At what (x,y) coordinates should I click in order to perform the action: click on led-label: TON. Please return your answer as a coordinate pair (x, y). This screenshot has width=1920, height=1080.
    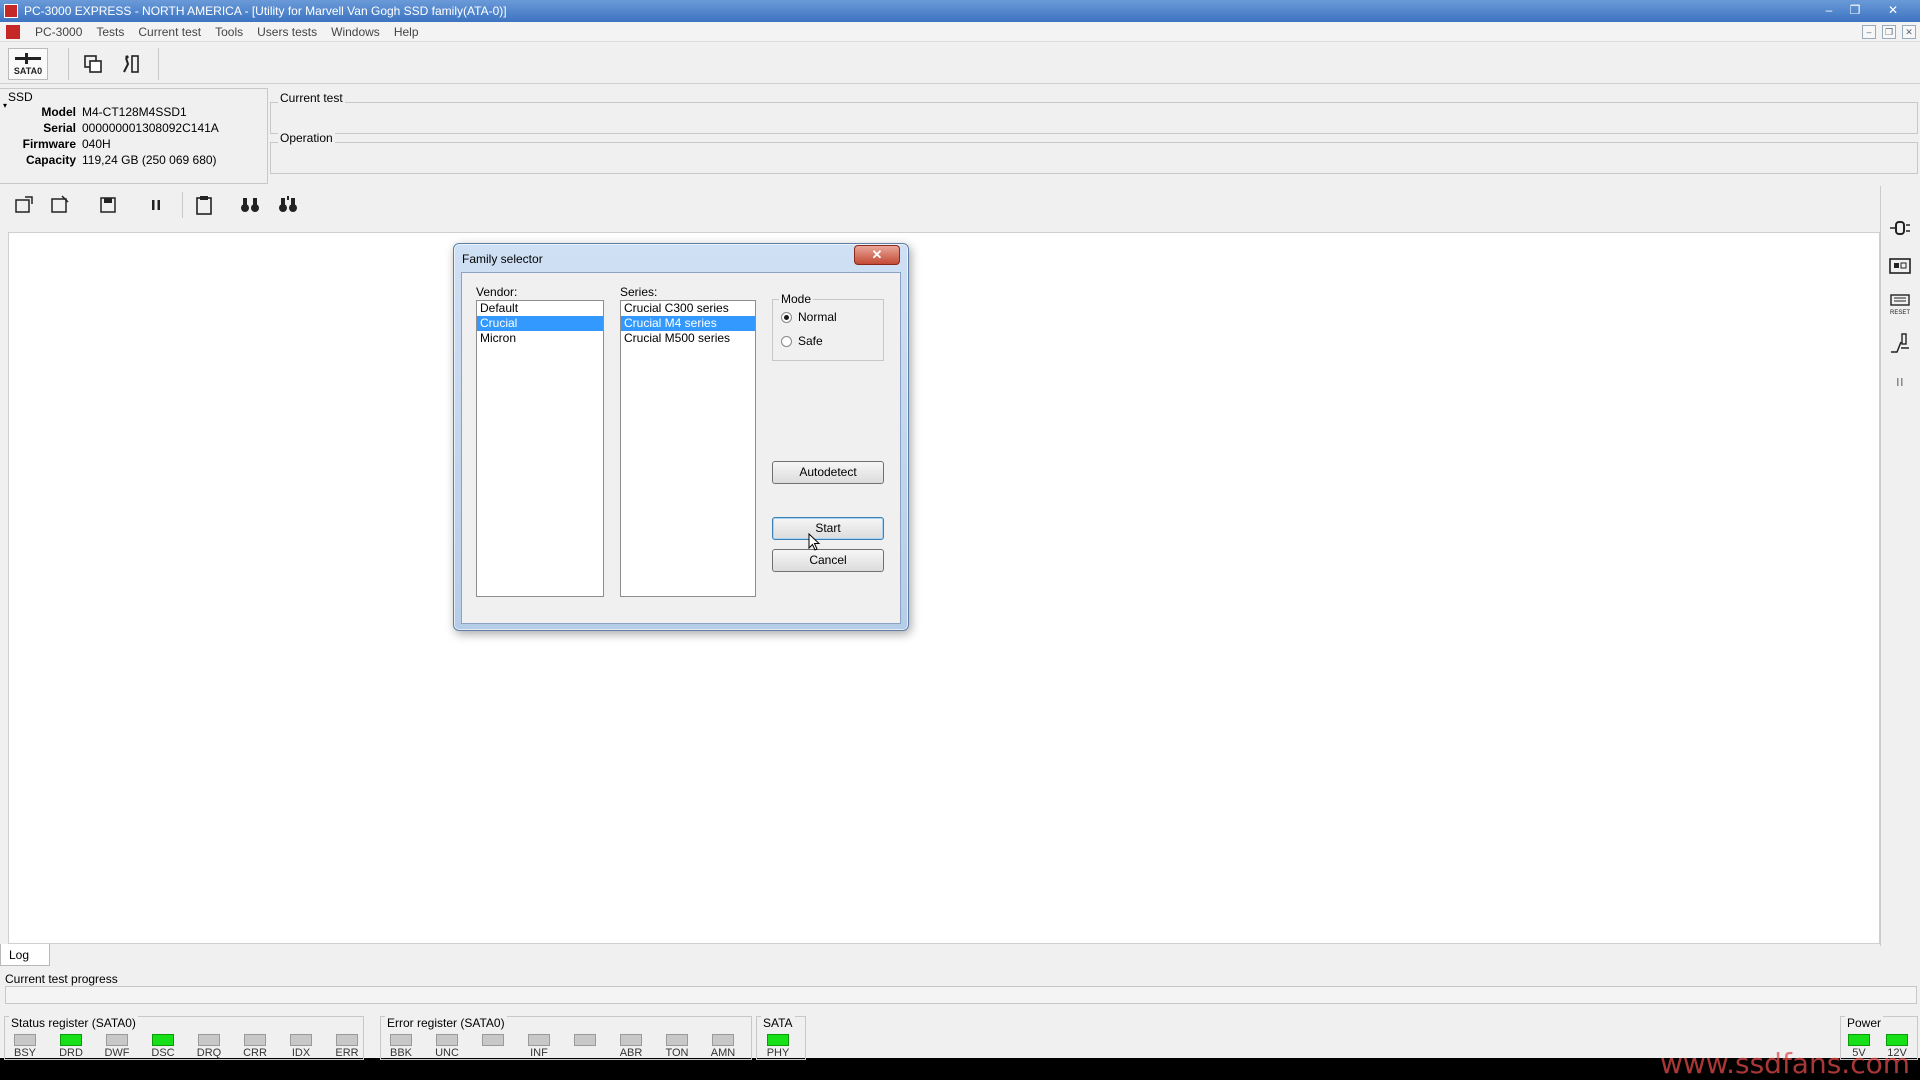
    Looking at the image, I should click on (677, 1053).